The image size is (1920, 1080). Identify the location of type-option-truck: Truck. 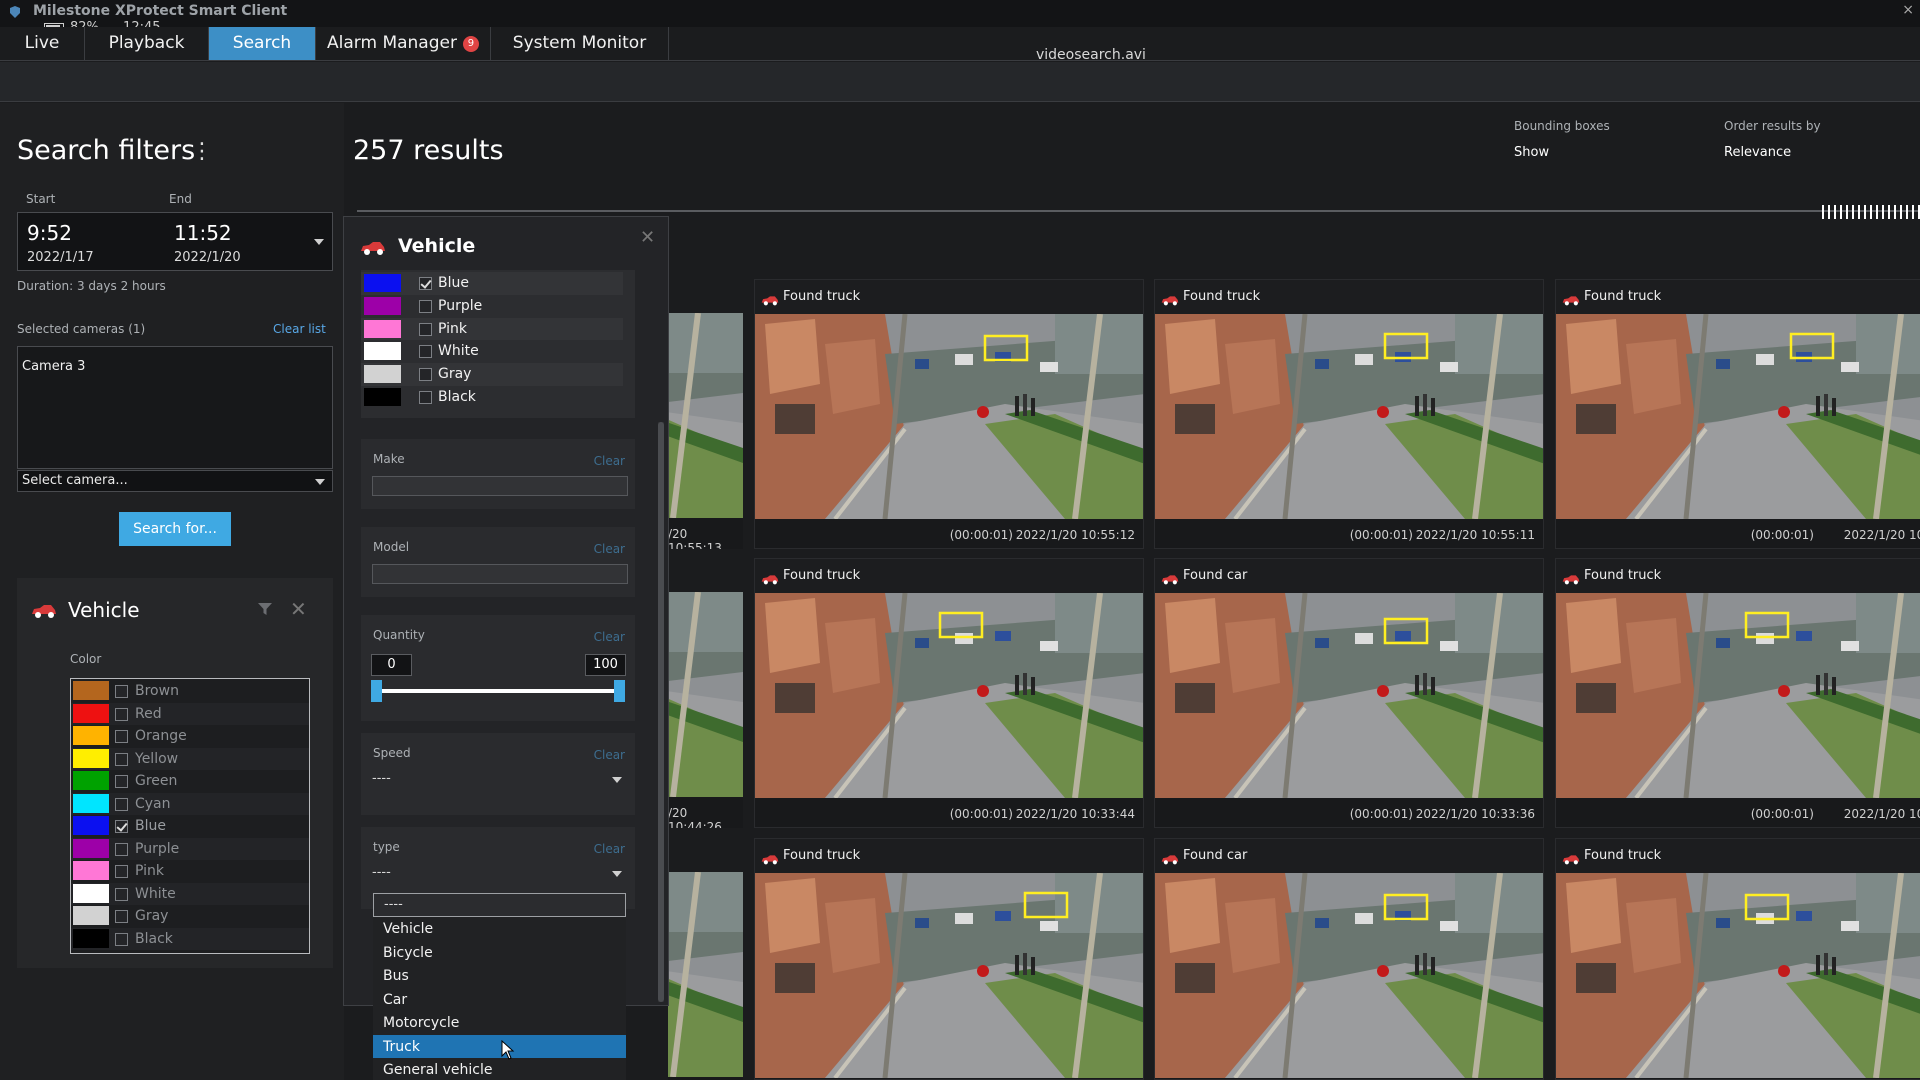
(499, 1046).